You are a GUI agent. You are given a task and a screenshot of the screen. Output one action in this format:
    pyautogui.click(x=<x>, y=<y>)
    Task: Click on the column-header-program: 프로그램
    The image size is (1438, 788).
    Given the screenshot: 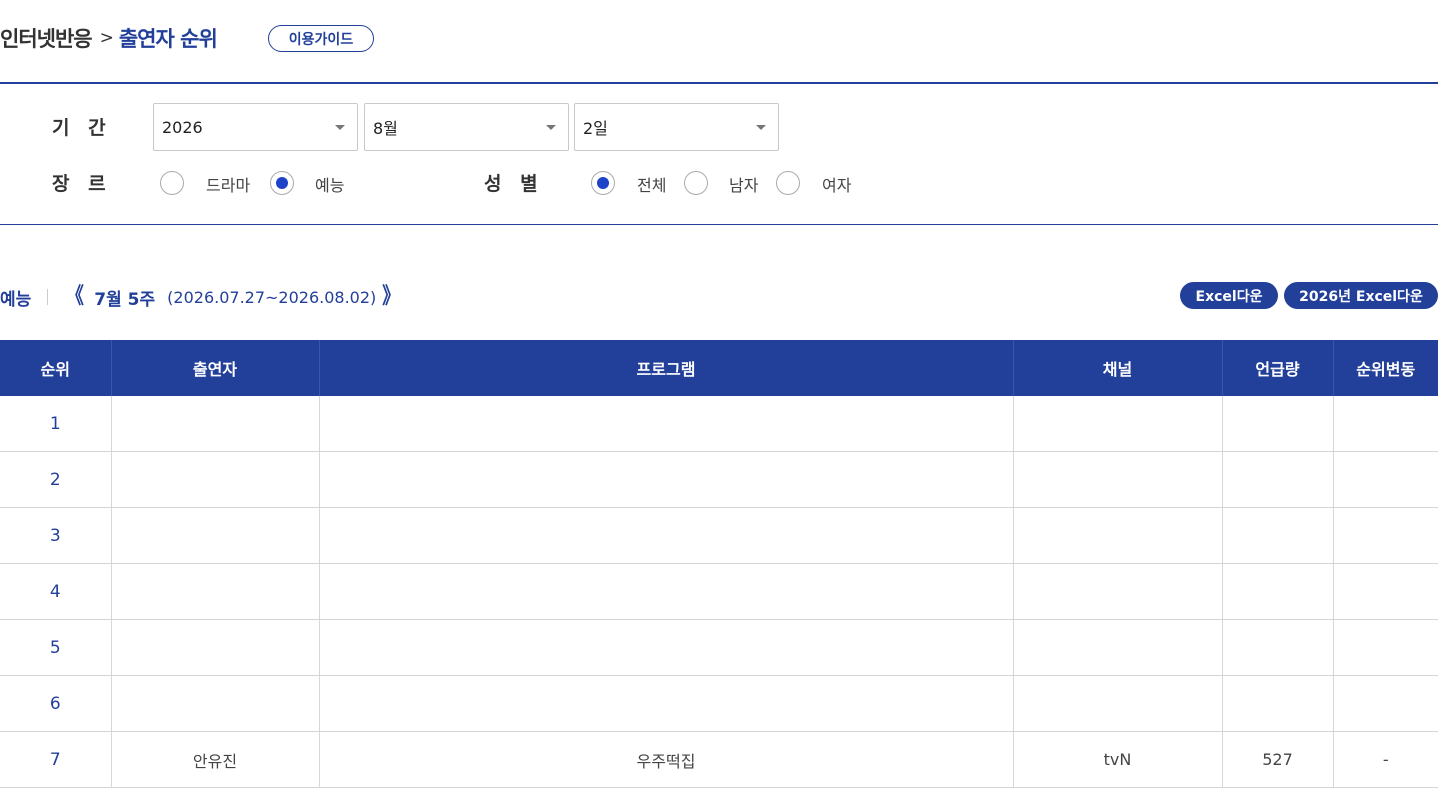 What is the action you would take?
    pyautogui.click(x=665, y=368)
    